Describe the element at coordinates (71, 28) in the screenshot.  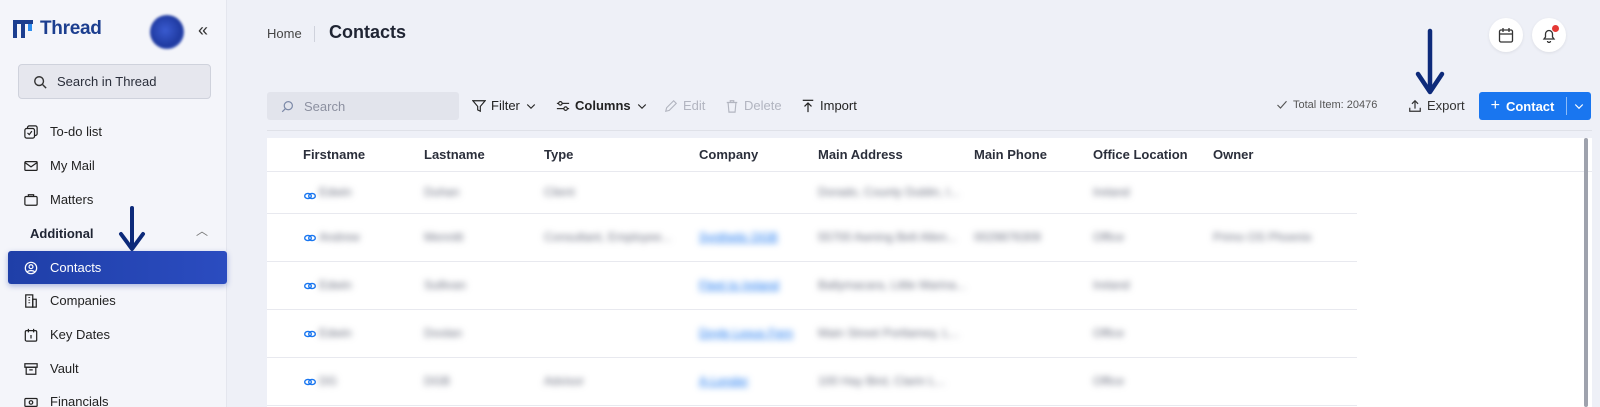
I see `app-name: Thread` at that location.